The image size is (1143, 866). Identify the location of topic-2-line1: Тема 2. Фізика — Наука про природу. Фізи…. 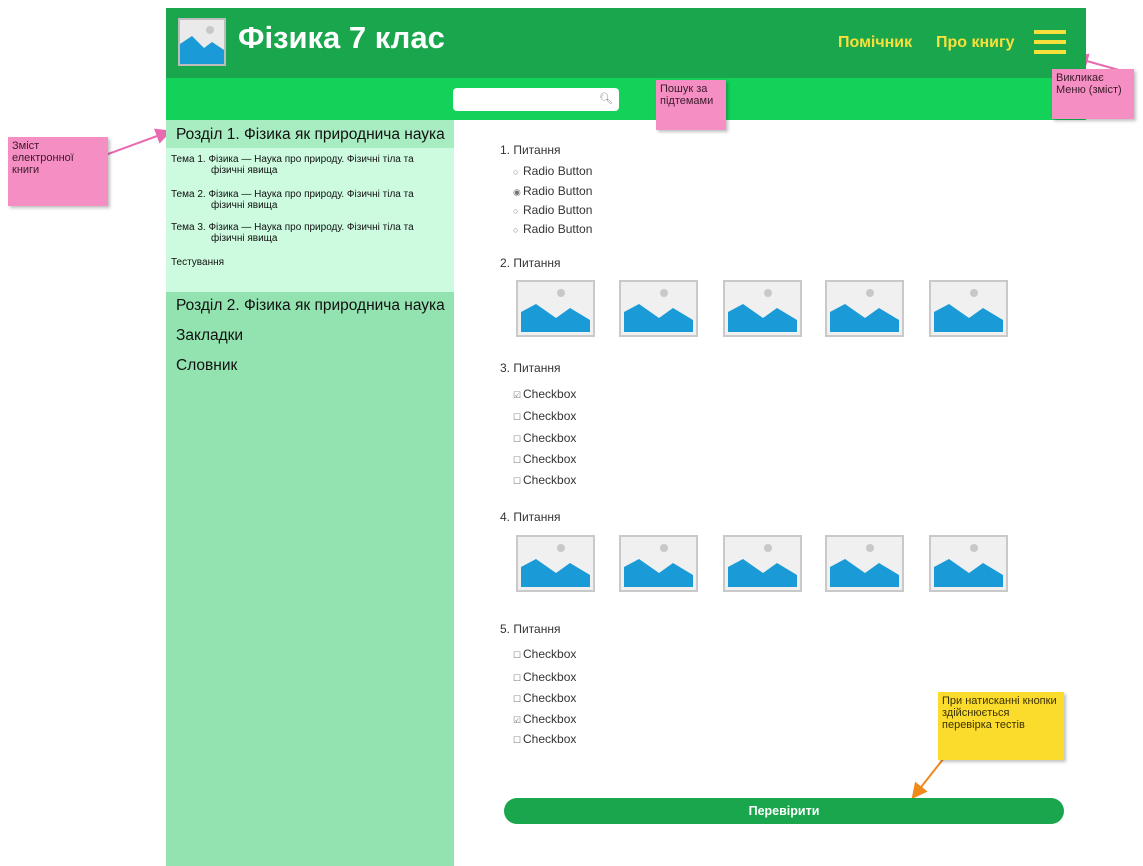
(292, 194).